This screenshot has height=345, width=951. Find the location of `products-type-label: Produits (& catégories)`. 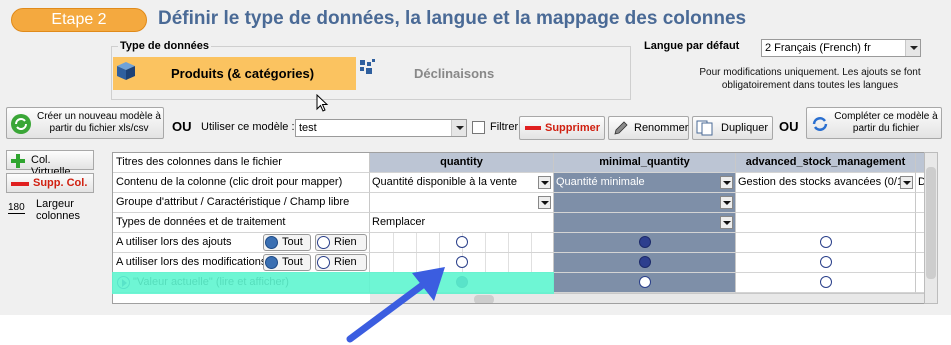

products-type-label: Produits (& catégories) is located at coordinates (243, 73).